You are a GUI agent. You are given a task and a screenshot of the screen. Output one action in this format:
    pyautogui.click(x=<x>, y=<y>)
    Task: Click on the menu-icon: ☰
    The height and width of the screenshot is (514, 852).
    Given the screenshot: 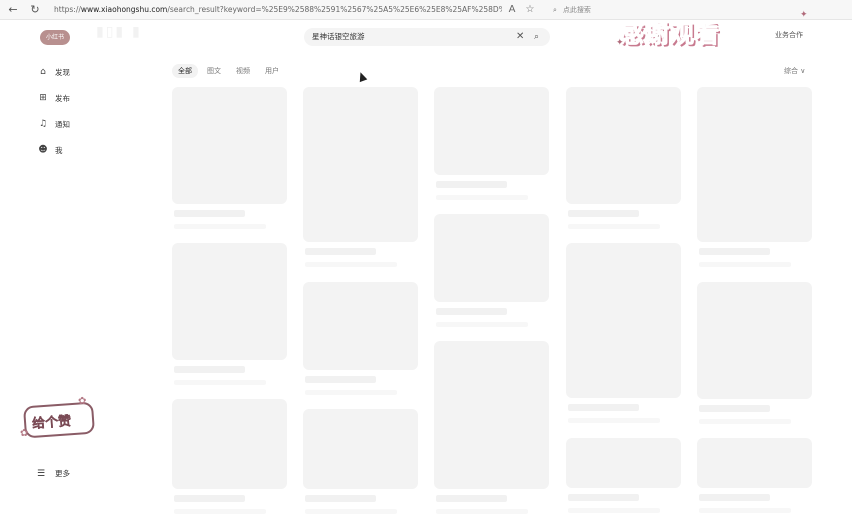 What is the action you would take?
    pyautogui.click(x=41, y=473)
    